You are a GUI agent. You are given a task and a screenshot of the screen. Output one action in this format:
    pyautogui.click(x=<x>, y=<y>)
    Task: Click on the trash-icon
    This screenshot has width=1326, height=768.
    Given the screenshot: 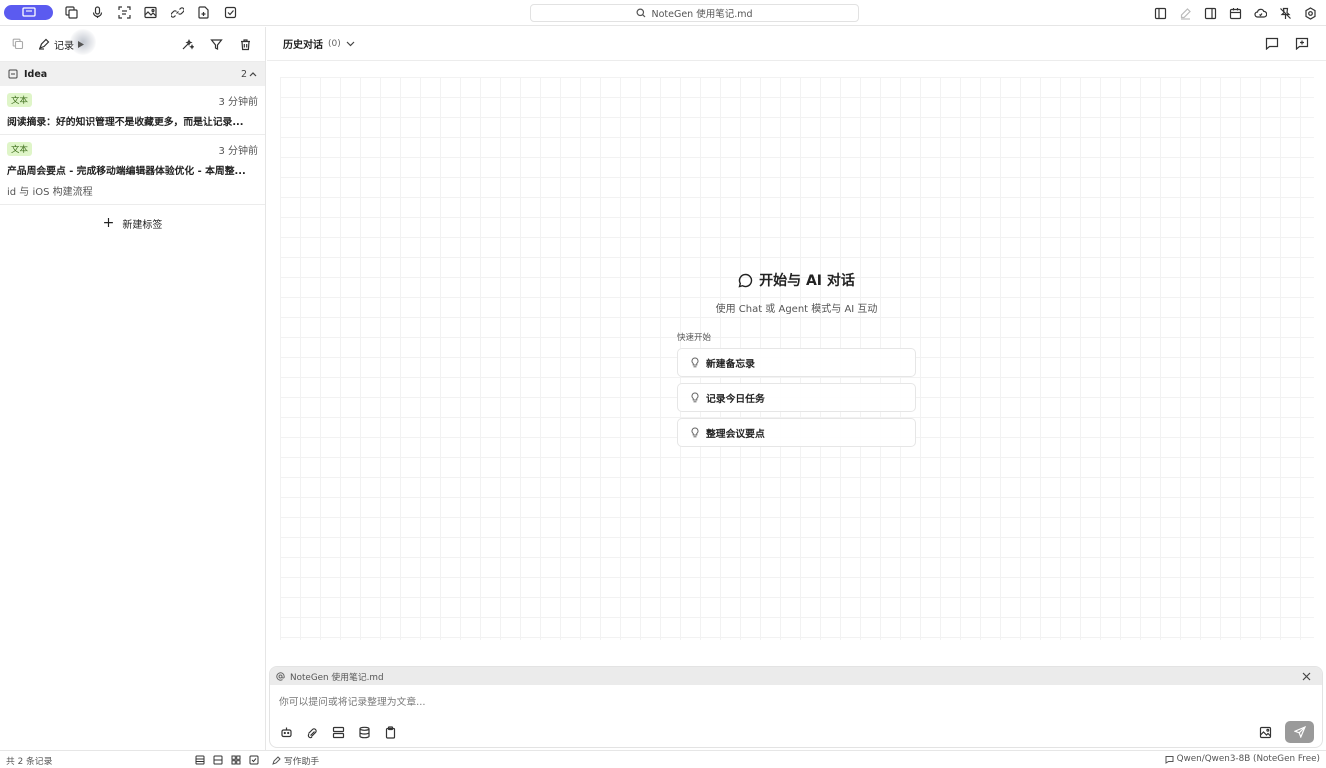 What is the action you would take?
    pyautogui.click(x=245, y=44)
    